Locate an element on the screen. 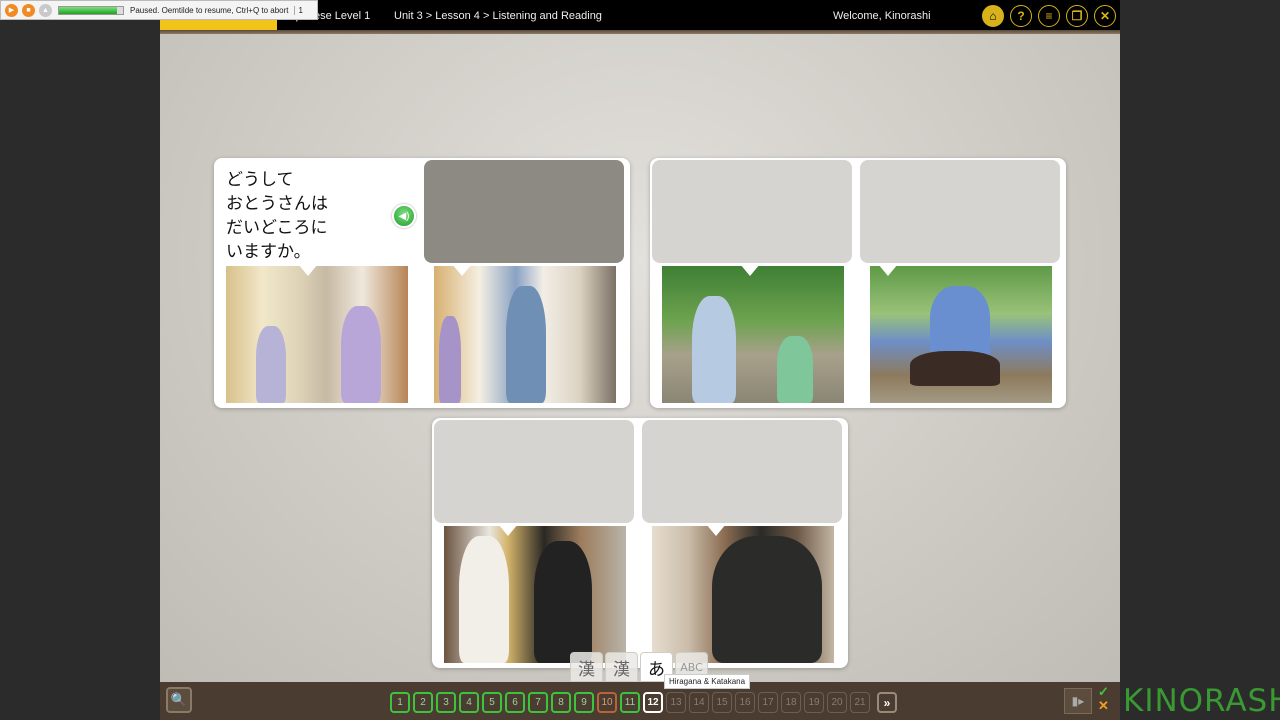 This screenshot has width=1280, height=720. page-button-15: 15 is located at coordinates (722, 702).